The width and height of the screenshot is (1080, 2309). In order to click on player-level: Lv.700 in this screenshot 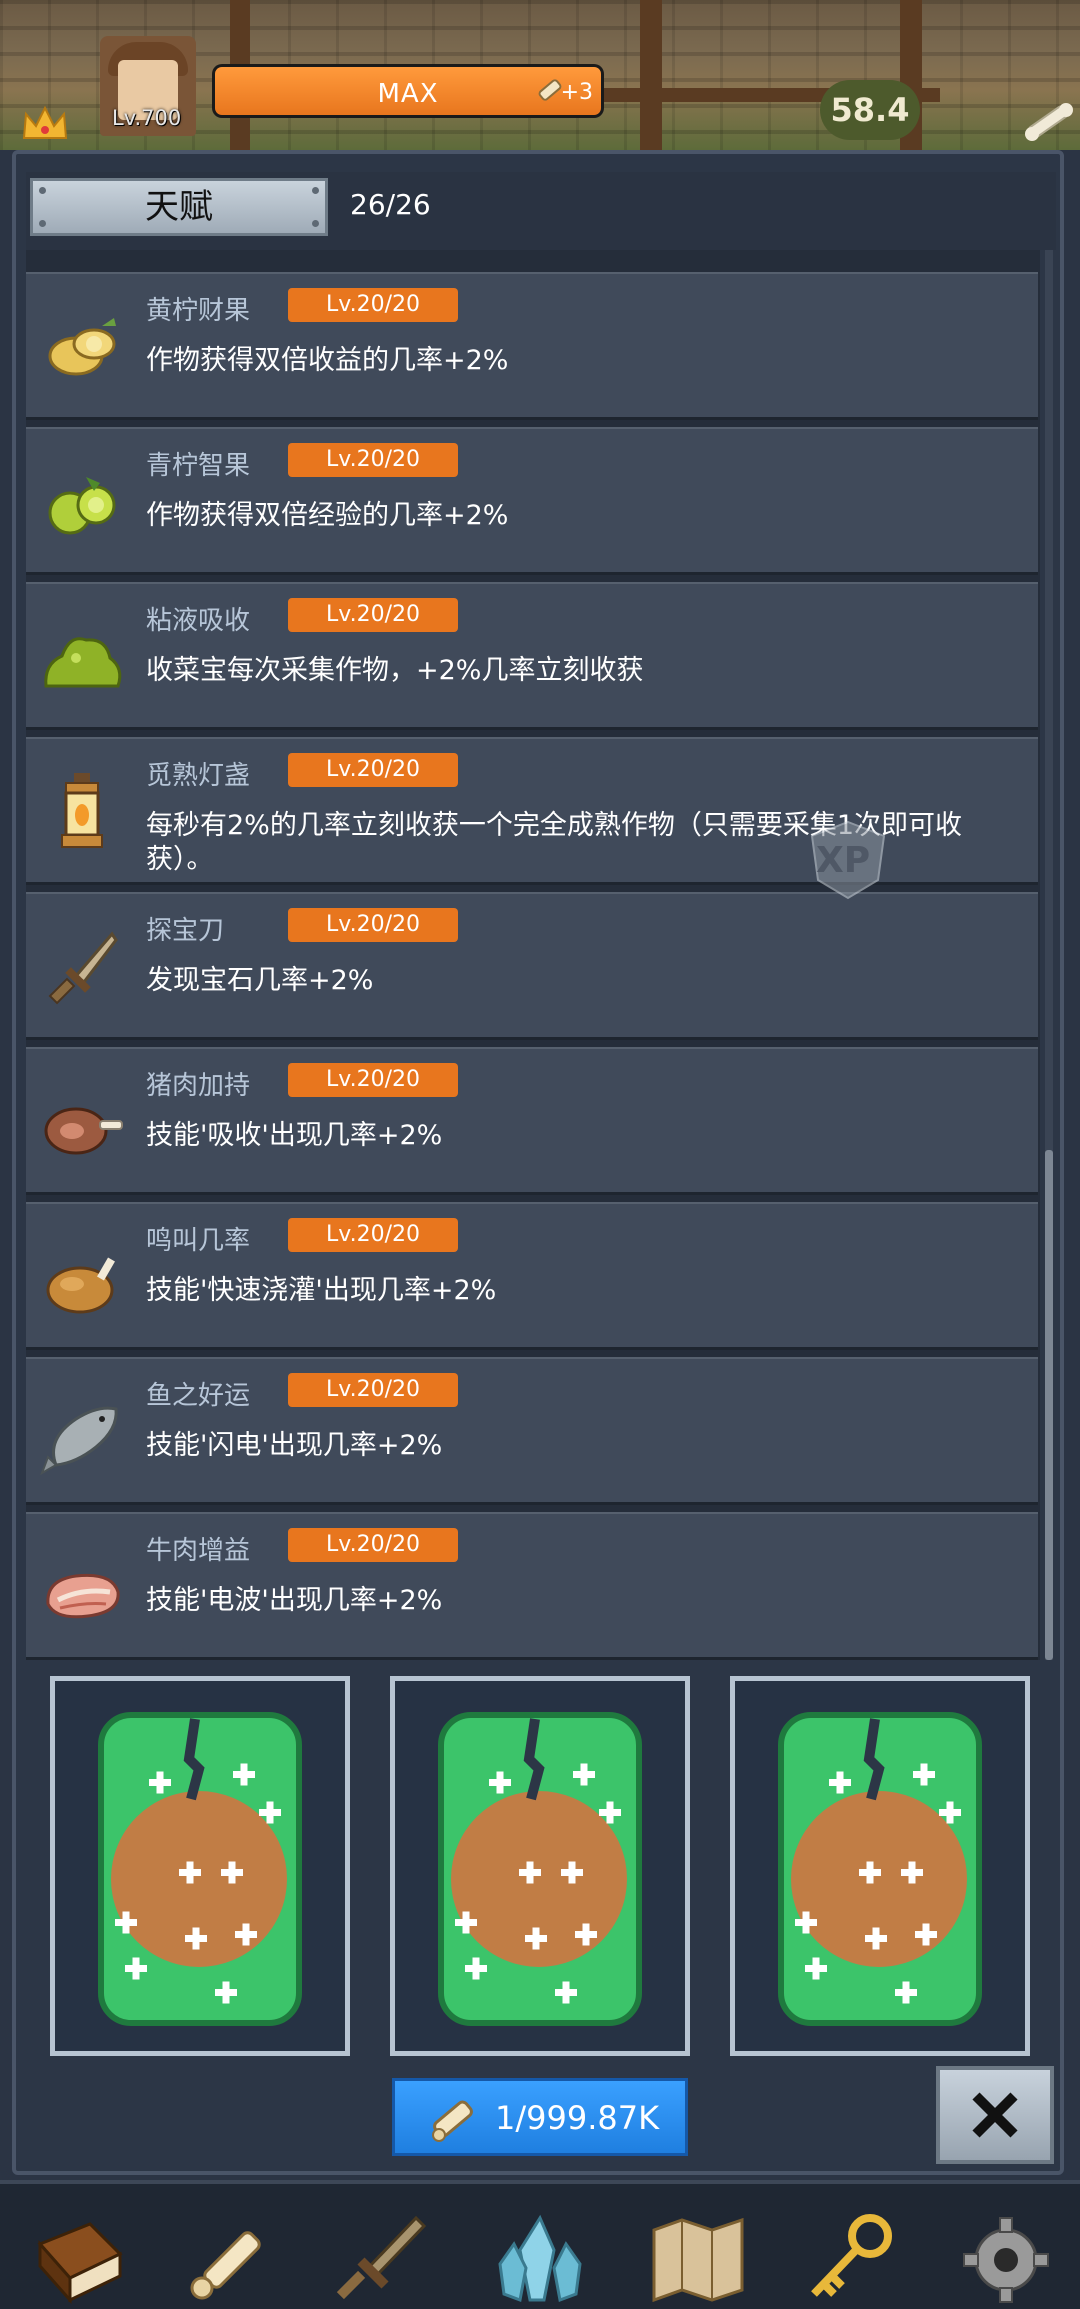, I will do `click(147, 118)`.